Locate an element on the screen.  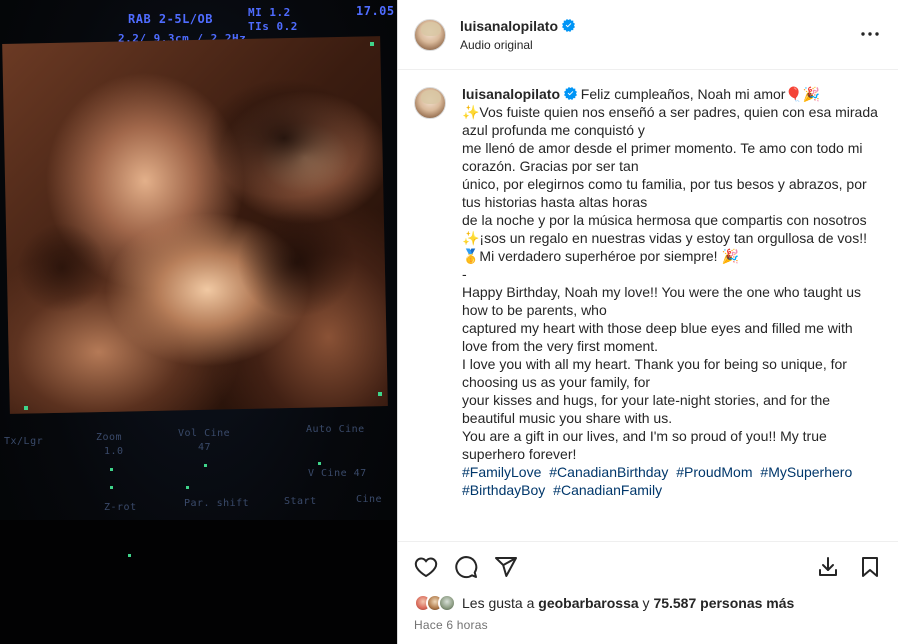
scan-control-start: Start is located at coordinates (300, 501).